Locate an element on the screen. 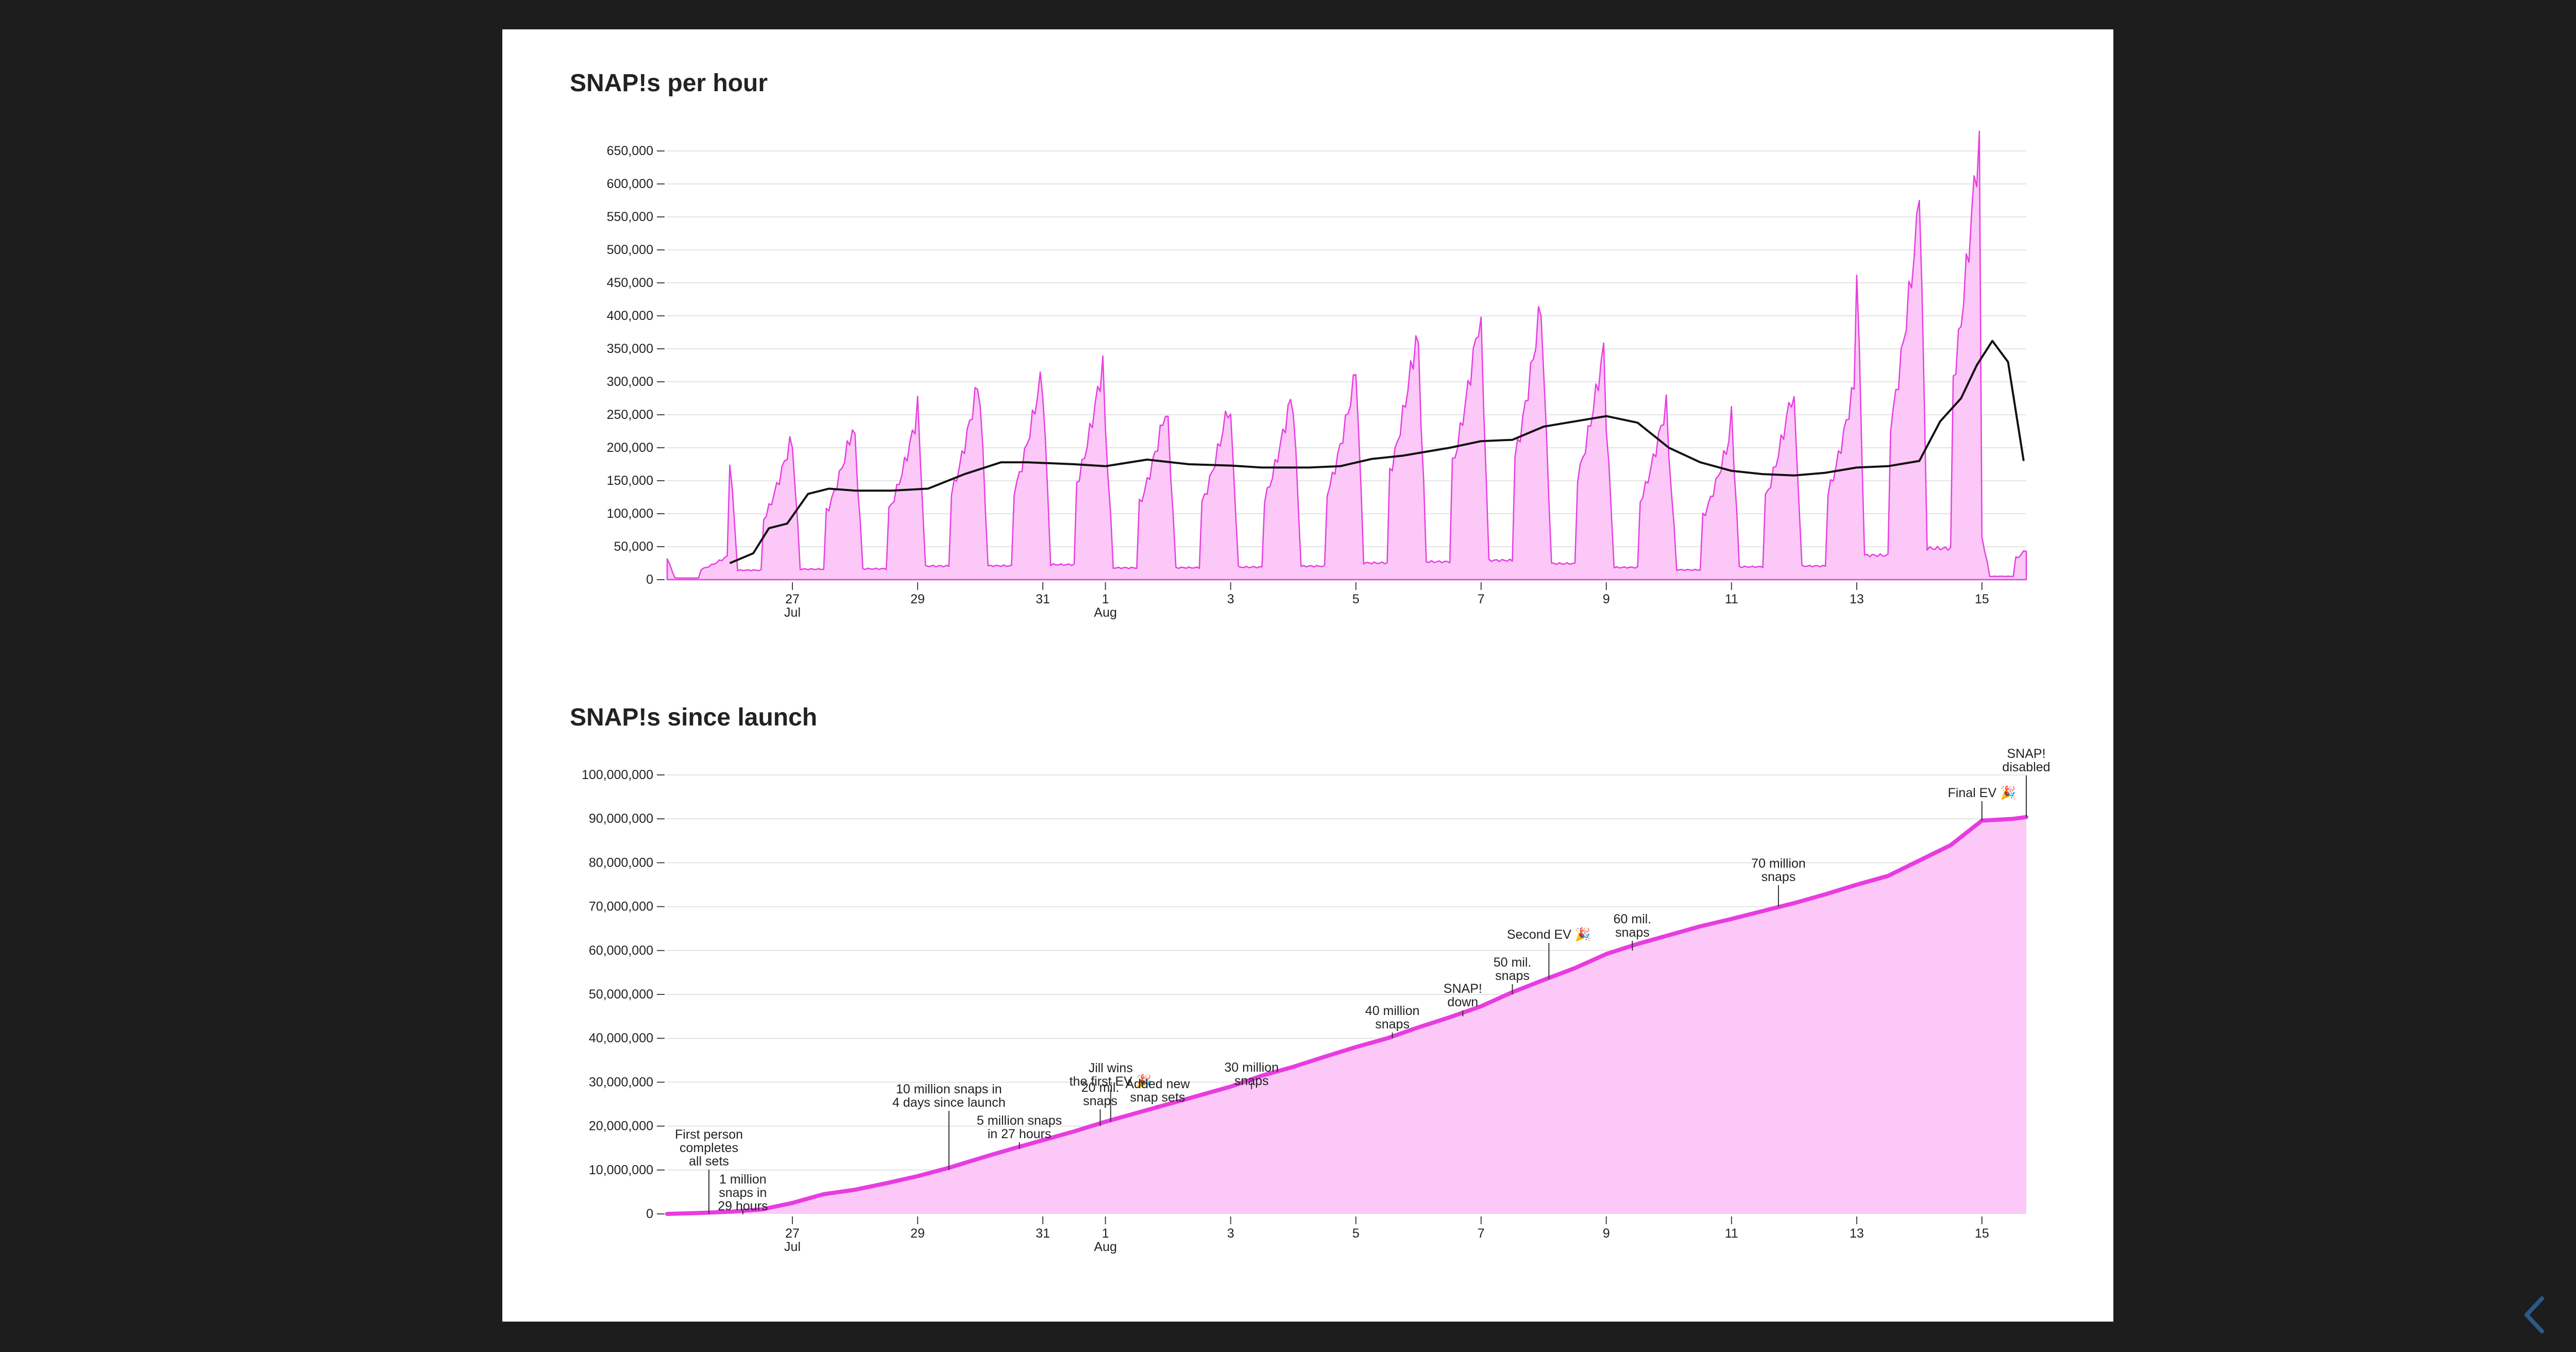 The height and width of the screenshot is (1352, 2576). annotation-label: Added new snap sets is located at coordinates (1157, 1091).